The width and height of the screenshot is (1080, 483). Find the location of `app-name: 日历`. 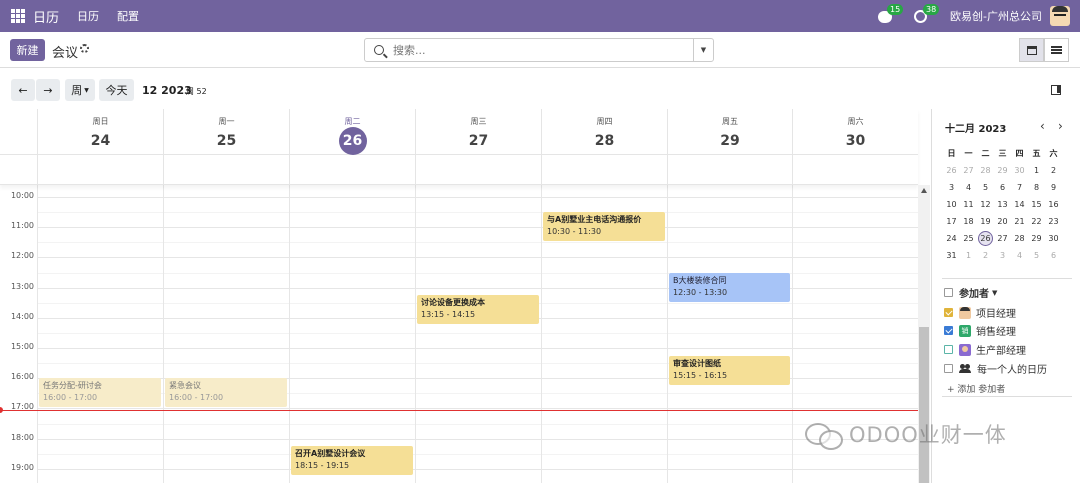

app-name: 日历 is located at coordinates (46, 16).